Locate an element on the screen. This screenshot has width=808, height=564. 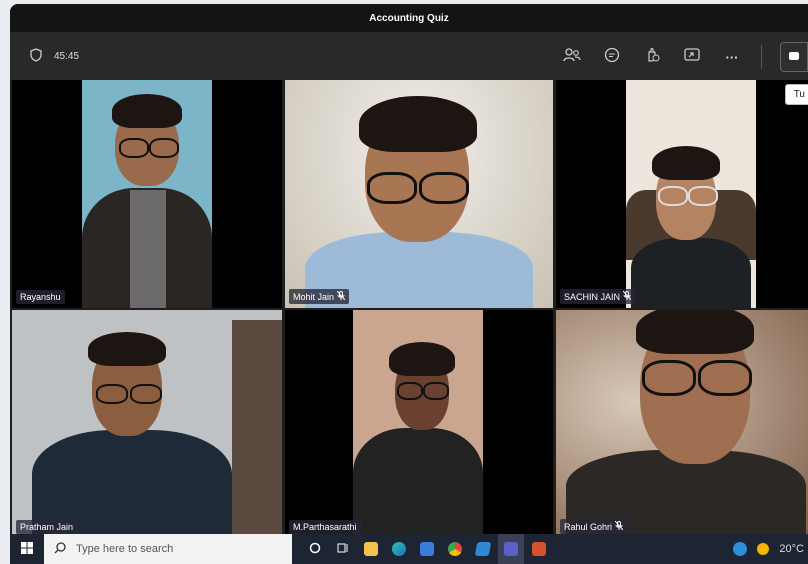
participant-name-tag: Pratham Jain is located at coordinates (47, 527).